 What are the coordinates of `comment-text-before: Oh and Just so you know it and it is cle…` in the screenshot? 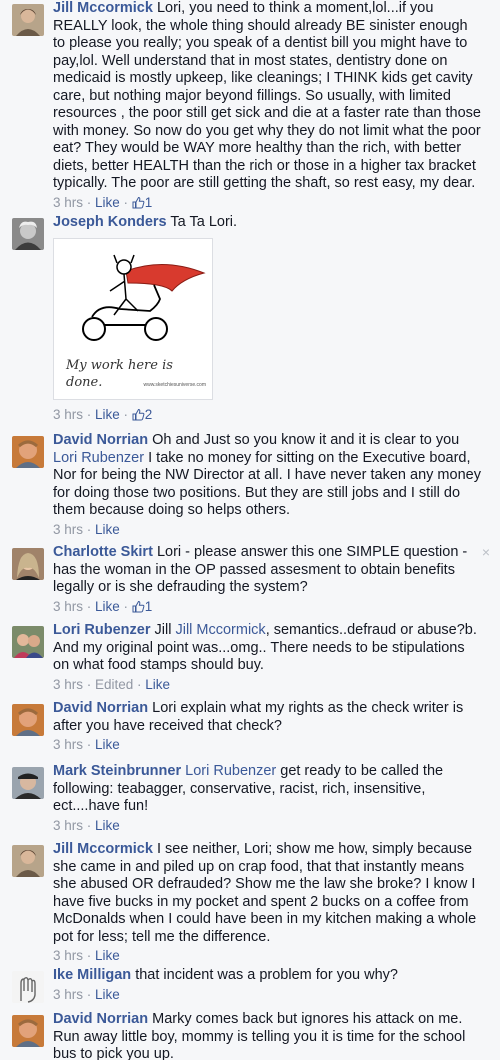 It's located at (306, 440).